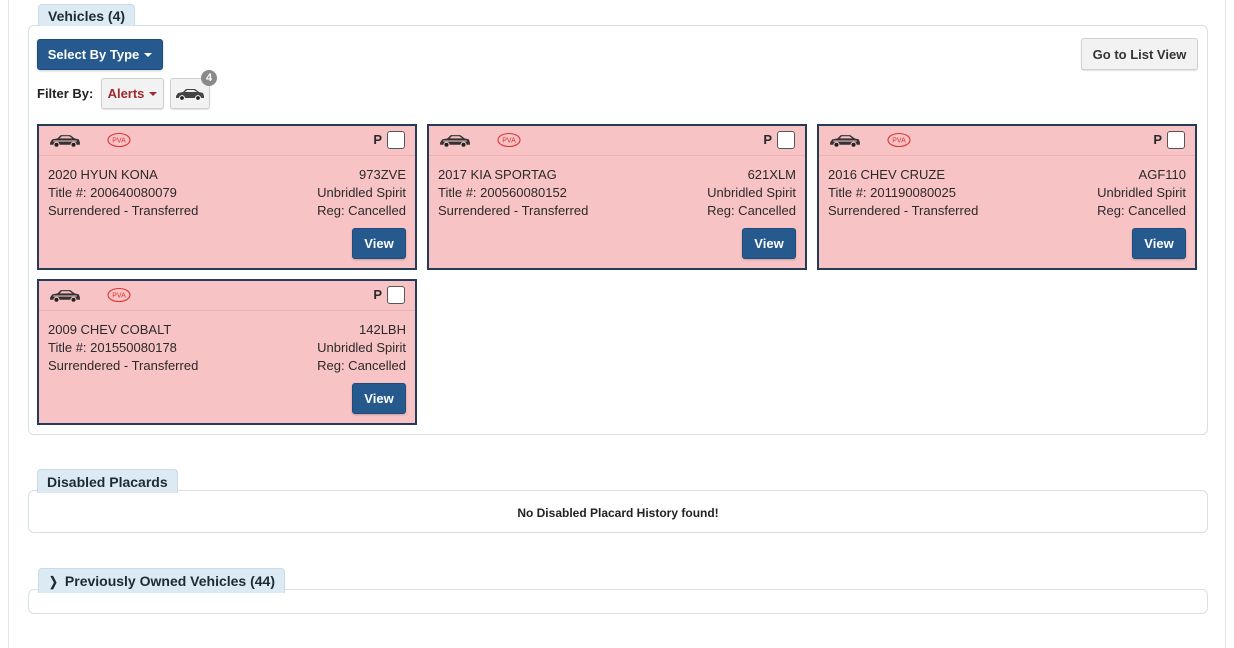  What do you see at coordinates (1007, 193) in the screenshot?
I see `vehicle-row-2: Title #: 201190080025 Unbridled Spirit` at bounding box center [1007, 193].